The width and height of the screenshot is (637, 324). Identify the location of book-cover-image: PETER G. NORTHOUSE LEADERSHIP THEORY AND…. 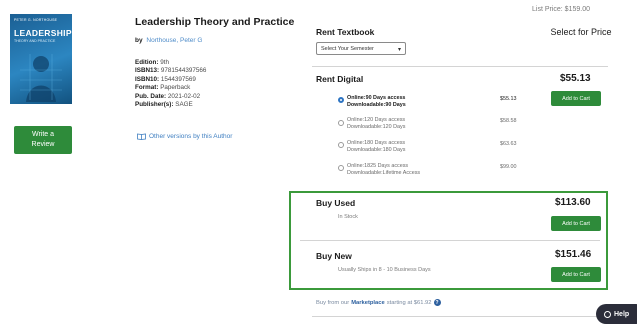
(41, 59).